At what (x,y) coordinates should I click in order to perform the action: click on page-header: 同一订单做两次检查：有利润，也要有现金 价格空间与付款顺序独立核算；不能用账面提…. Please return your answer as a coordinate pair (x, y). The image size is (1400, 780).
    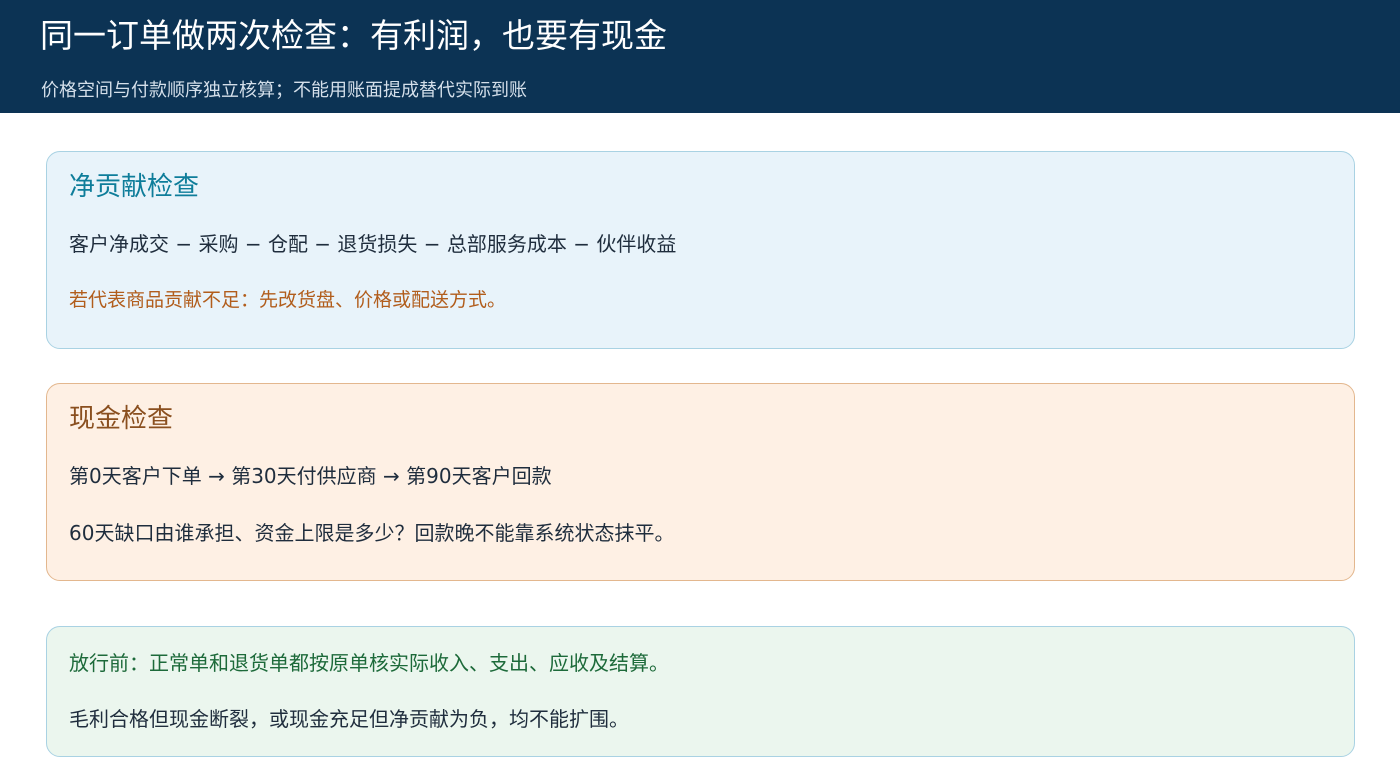
    Looking at the image, I should click on (700, 56).